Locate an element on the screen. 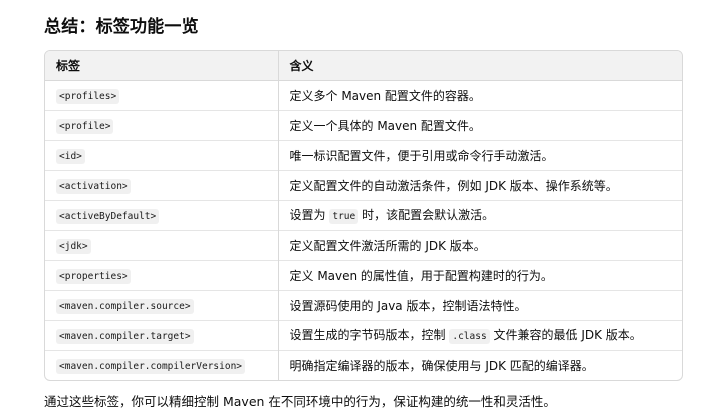  table-row: <jdk> 定义配置文件激活所需的 JDK 版本。 is located at coordinates (363, 245).